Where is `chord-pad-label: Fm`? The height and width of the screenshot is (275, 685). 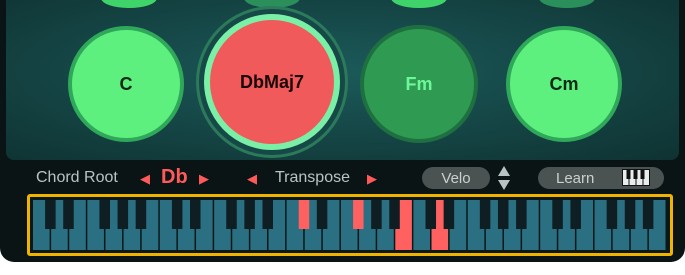 chord-pad-label: Fm is located at coordinates (419, 83).